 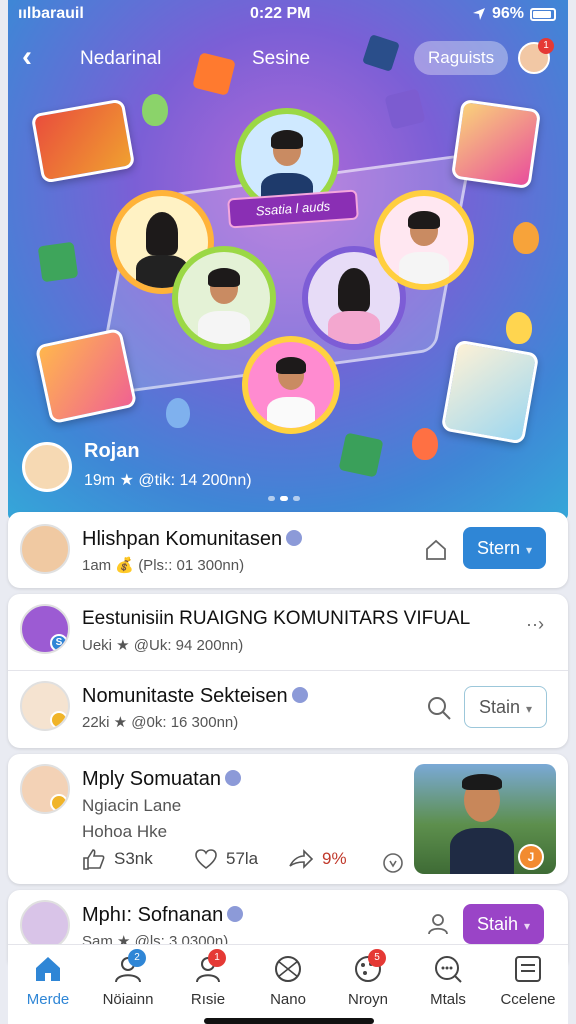 I want to click on tab-ball: Nano, so click(x=288, y=985).